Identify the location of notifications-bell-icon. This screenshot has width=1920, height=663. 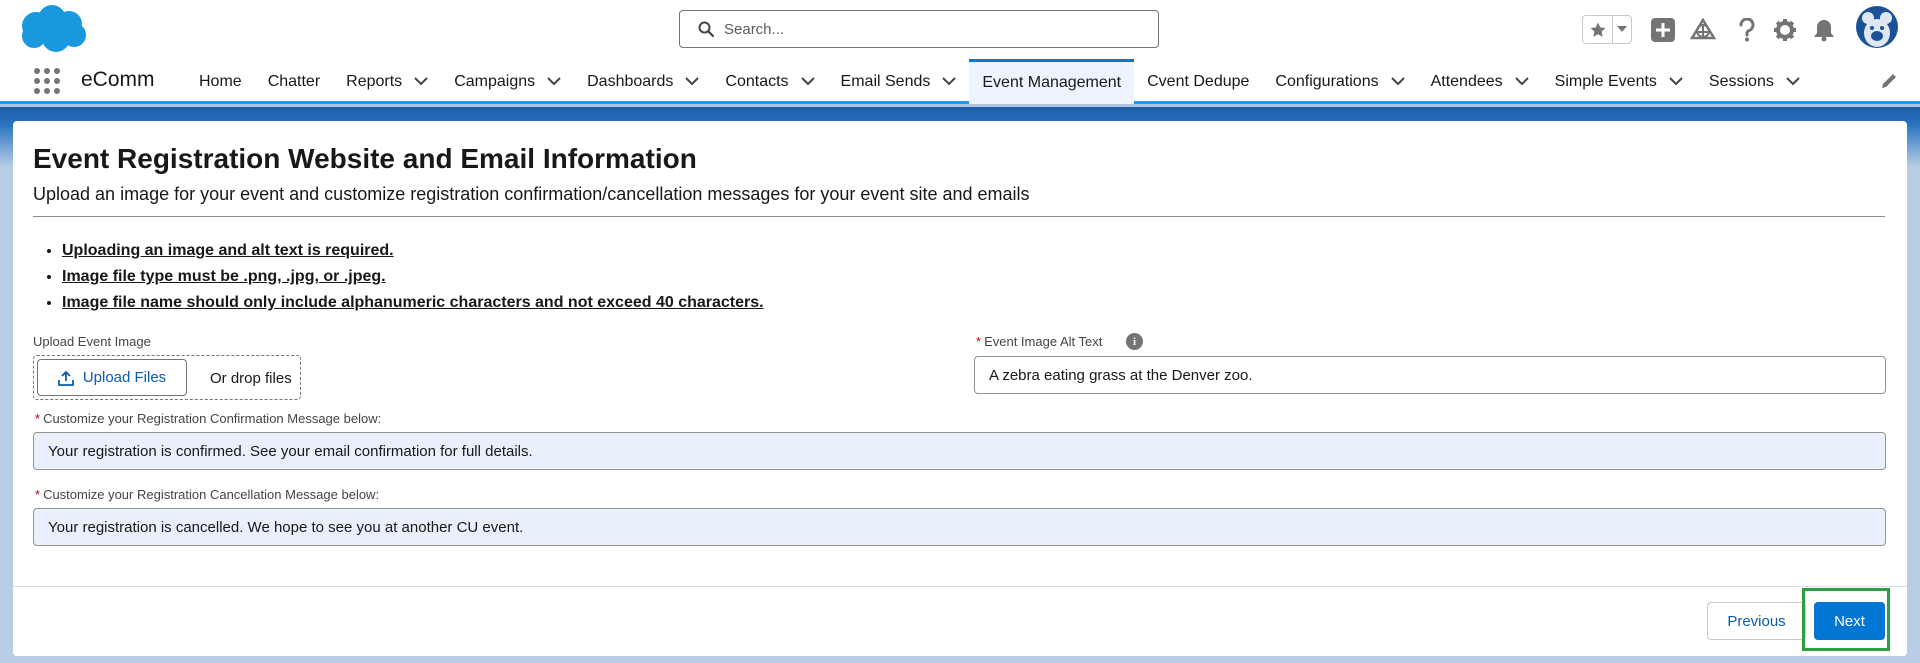
(1824, 30).